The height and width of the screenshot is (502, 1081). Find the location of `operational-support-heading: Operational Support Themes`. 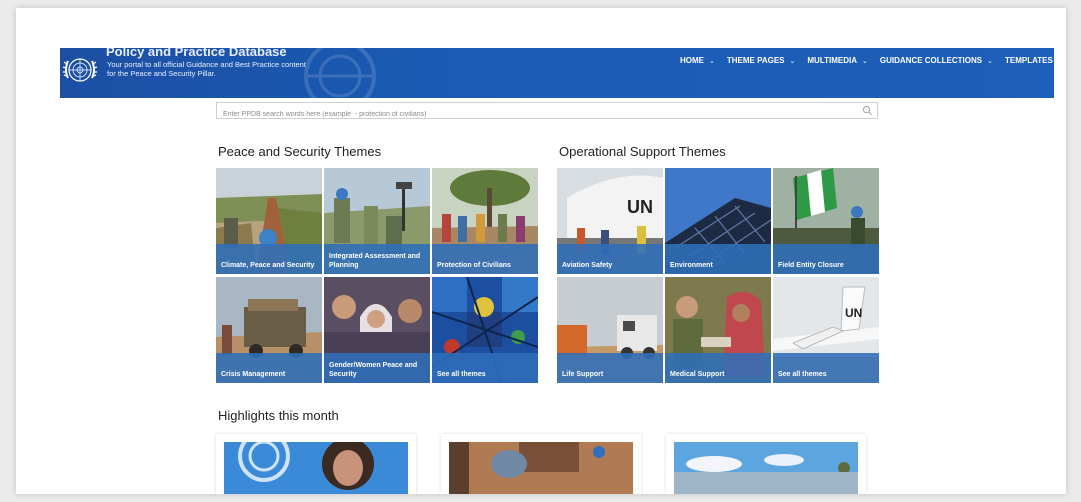

operational-support-heading: Operational Support Themes is located at coordinates (642, 151).